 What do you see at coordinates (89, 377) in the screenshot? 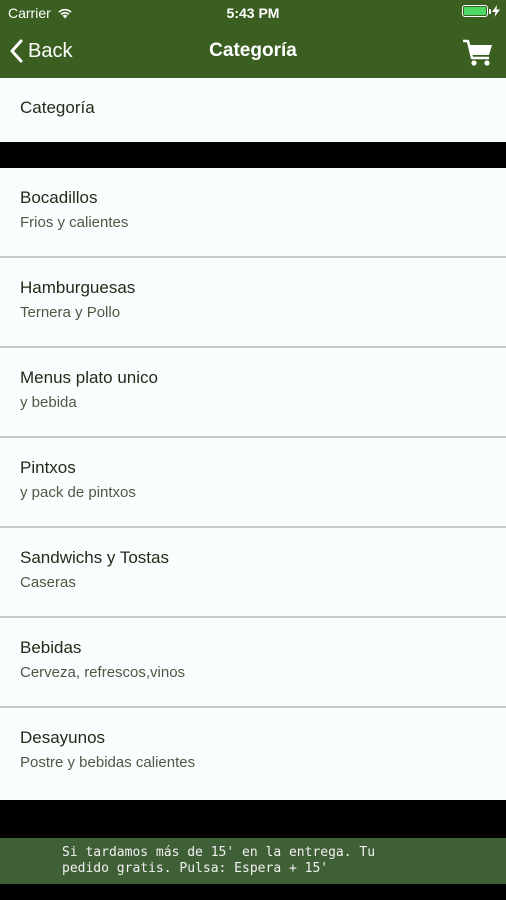
I see `category-title: Menus plato unico` at bounding box center [89, 377].